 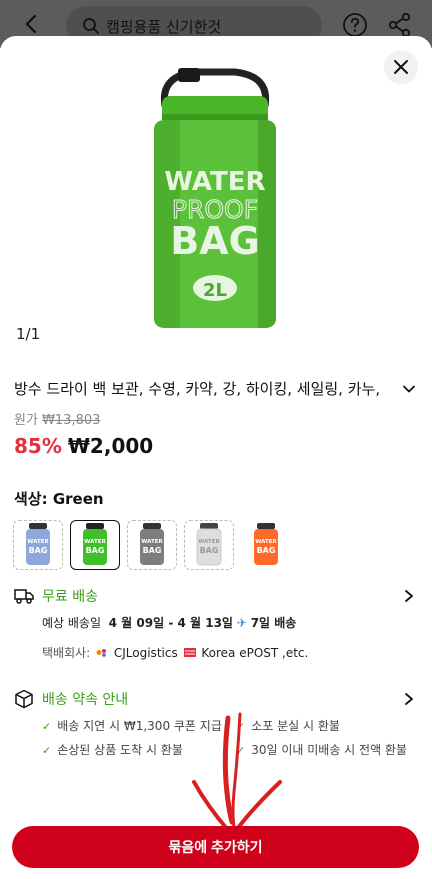 What do you see at coordinates (355, 25) in the screenshot?
I see `help-icon` at bounding box center [355, 25].